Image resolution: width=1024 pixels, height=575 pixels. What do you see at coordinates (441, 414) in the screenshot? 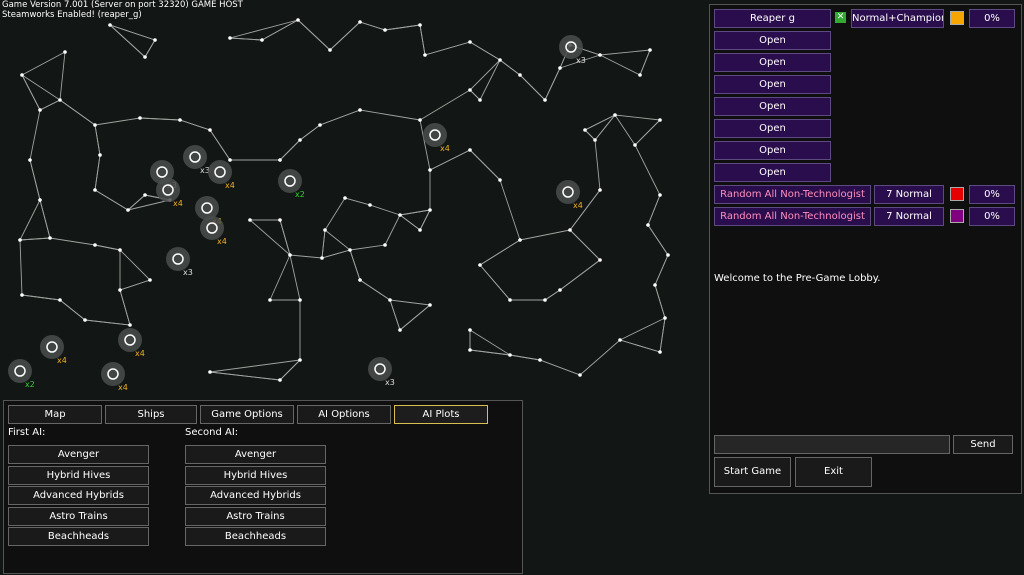
I see `tab-ai-plots: AI Plots` at bounding box center [441, 414].